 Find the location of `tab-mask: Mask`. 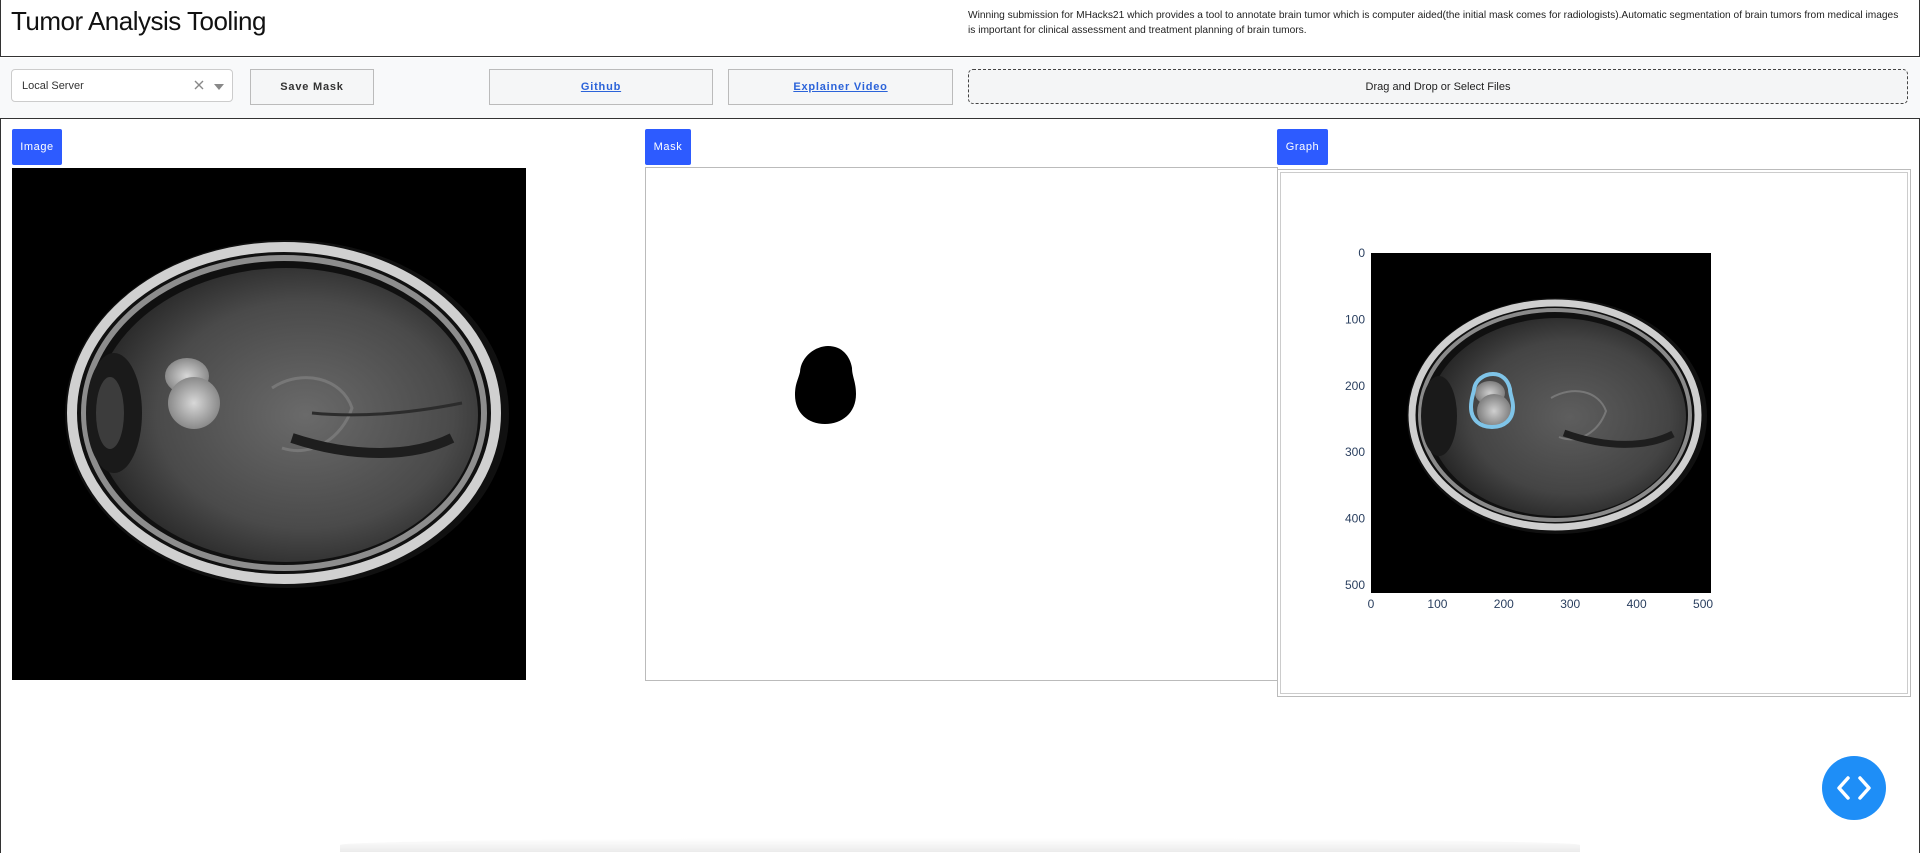

tab-mask: Mask is located at coordinates (668, 147).